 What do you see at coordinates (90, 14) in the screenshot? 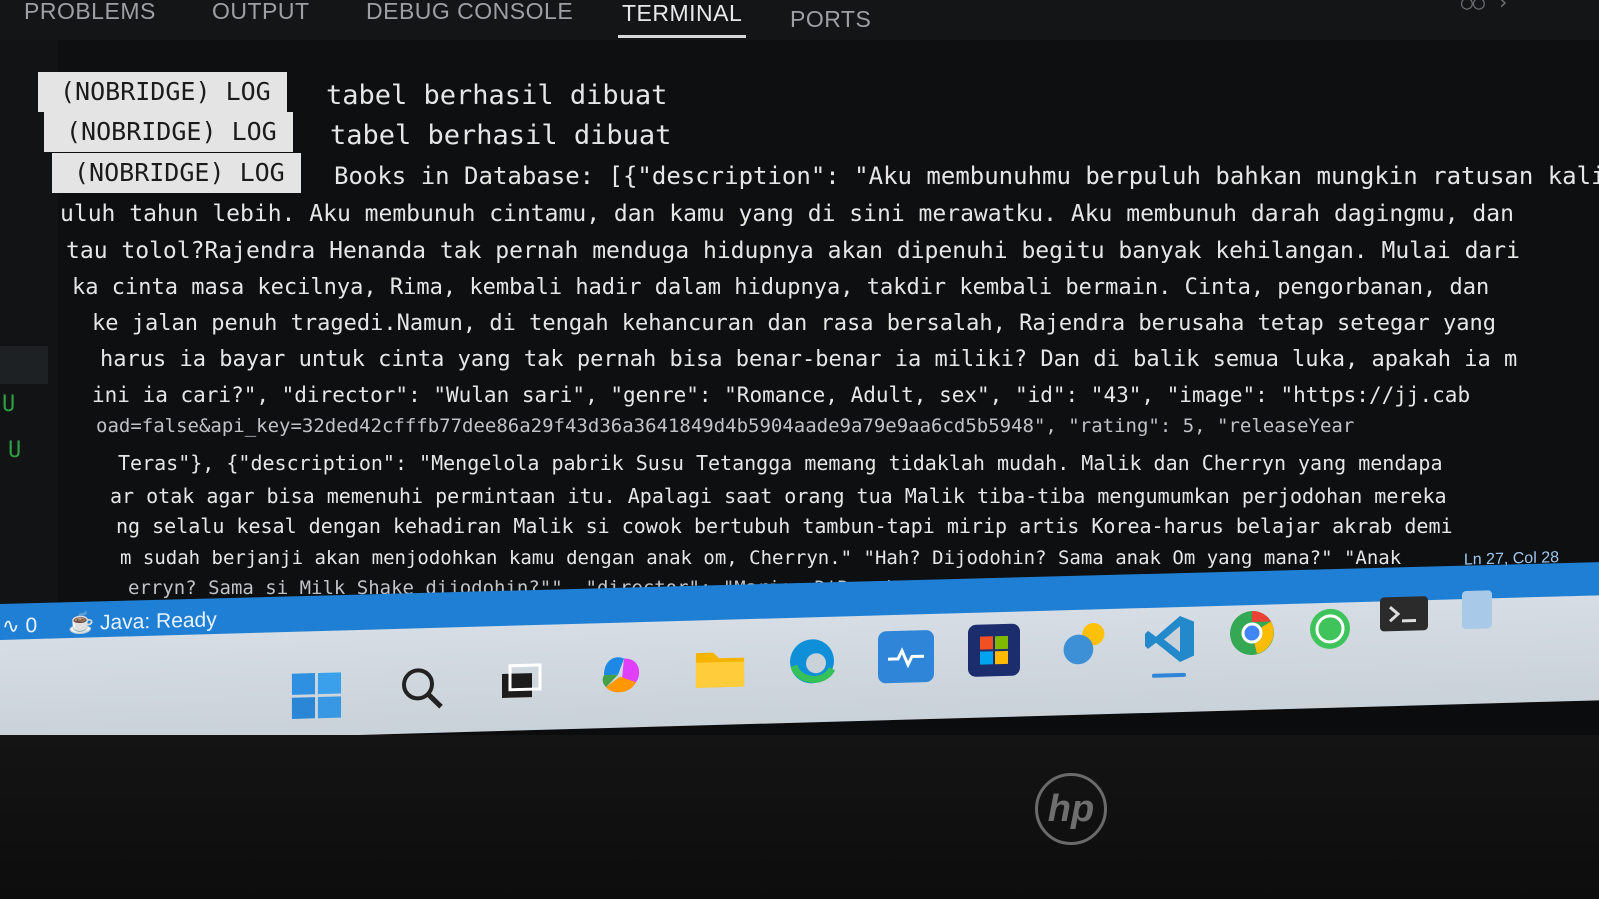
I see `tab-problems: PROBLEMS` at bounding box center [90, 14].